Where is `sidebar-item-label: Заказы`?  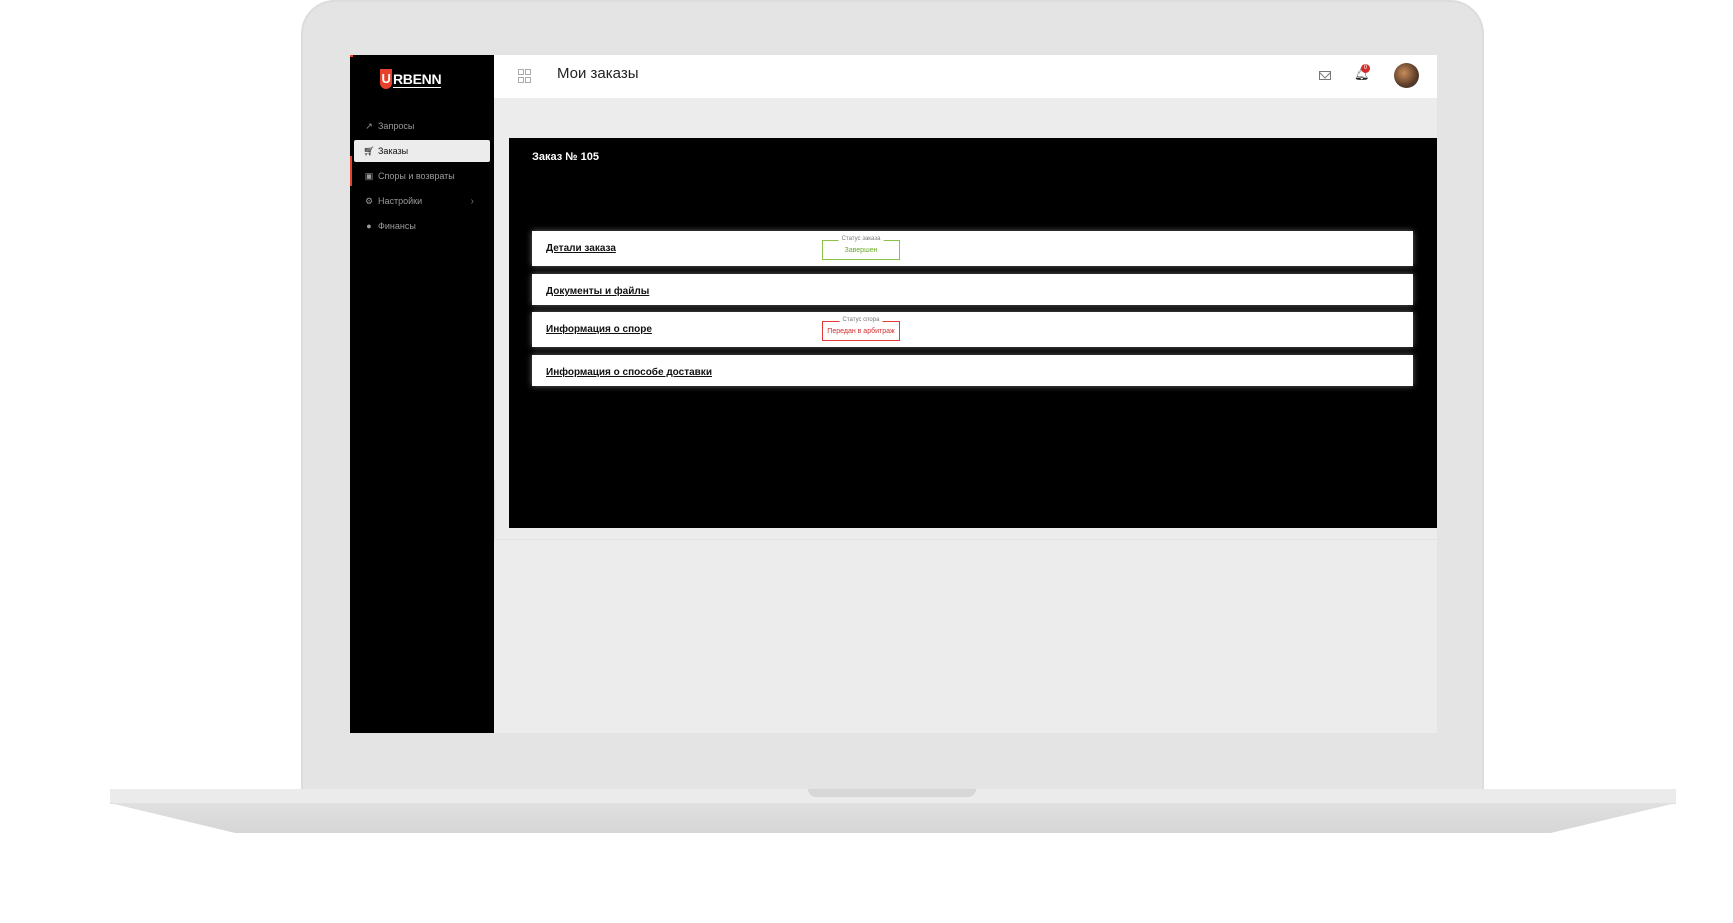
sidebar-item-label: Заказы is located at coordinates (393, 151).